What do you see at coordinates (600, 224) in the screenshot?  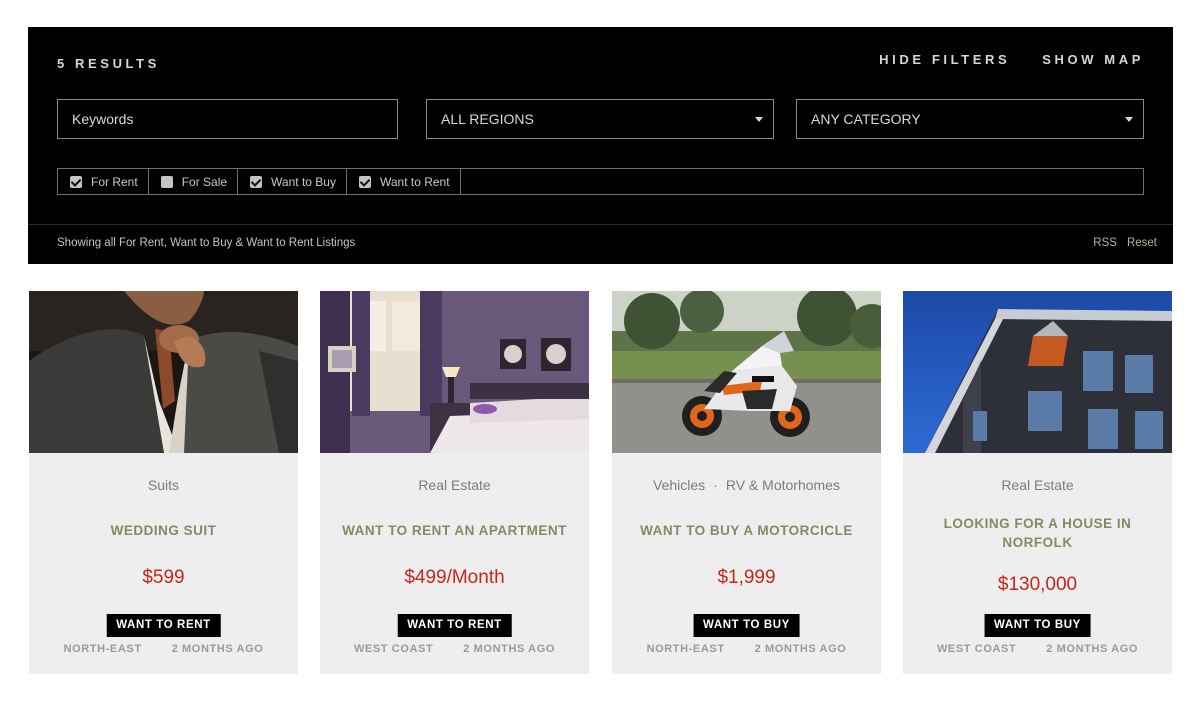 I see `panel-divider` at bounding box center [600, 224].